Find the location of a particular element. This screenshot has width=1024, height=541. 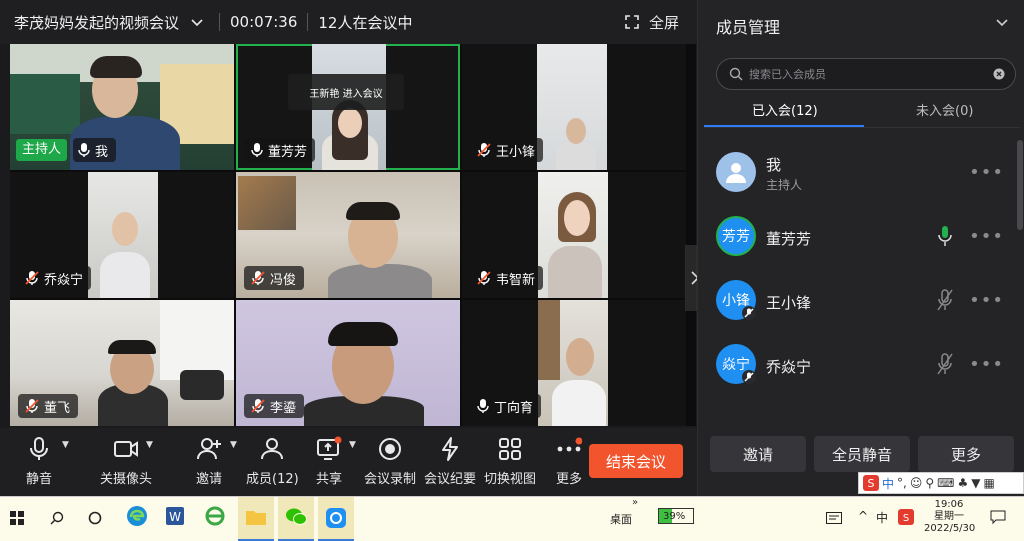

clock-time: 19:06 is located at coordinates (949, 504).